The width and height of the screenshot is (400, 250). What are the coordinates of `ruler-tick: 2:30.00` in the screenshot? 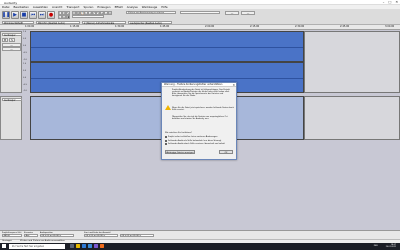 It's located at (300, 26).